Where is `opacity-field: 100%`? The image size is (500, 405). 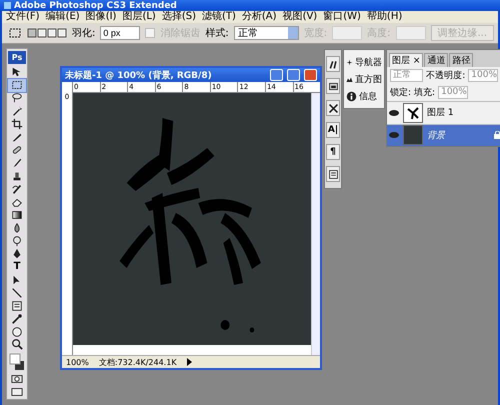
opacity-field: 100% is located at coordinates (483, 75).